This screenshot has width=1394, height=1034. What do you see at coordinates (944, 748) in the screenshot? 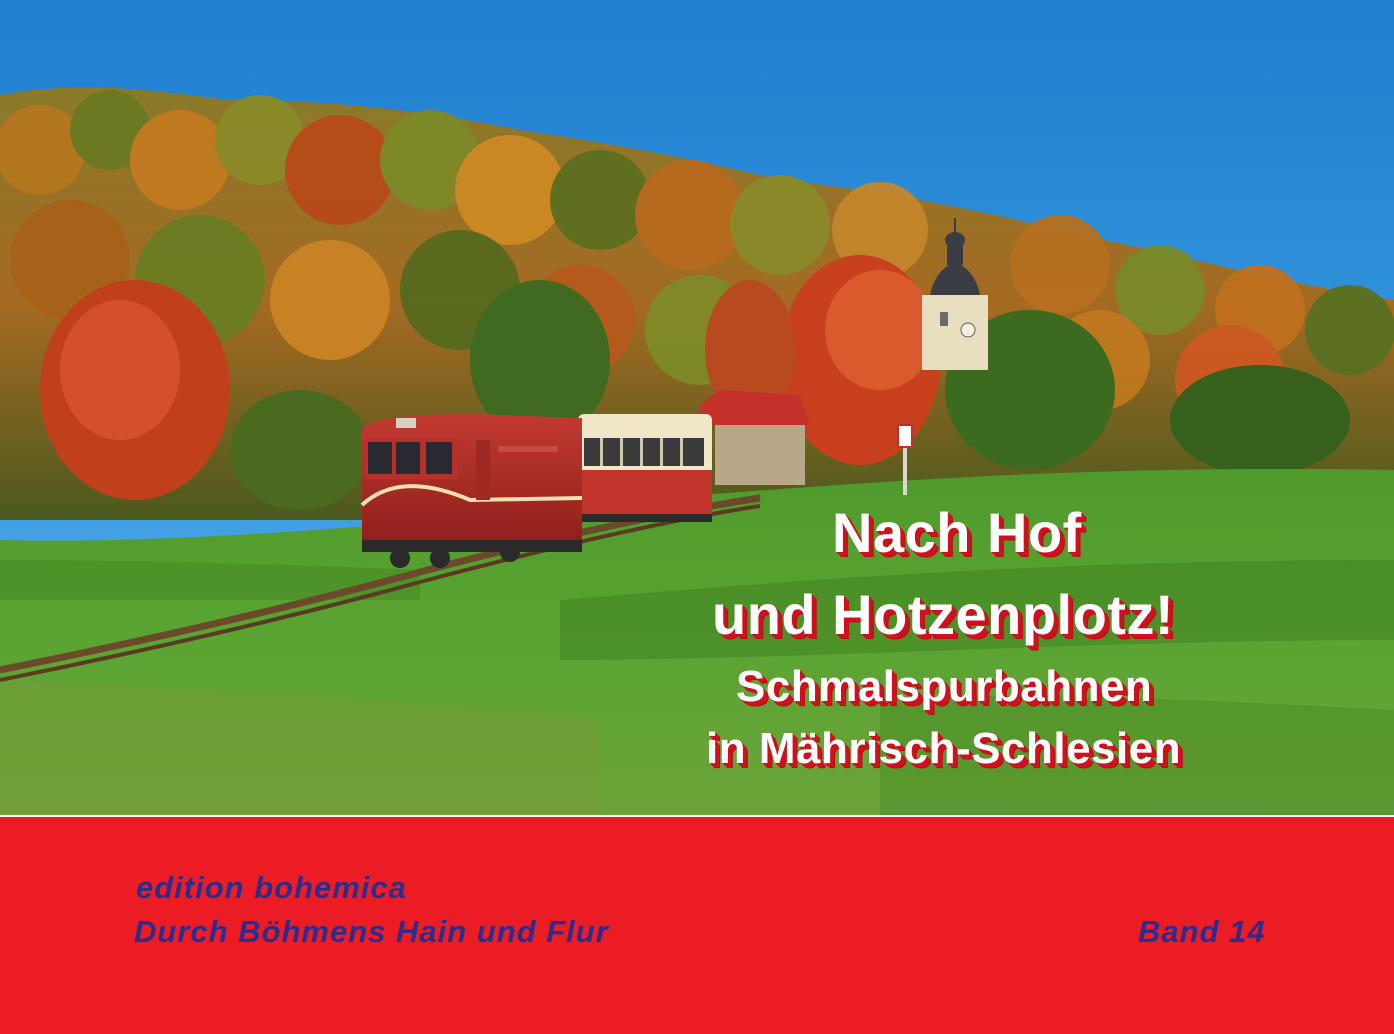
I see `subtitle-line-2: in Mährisch-Schlesien` at bounding box center [944, 748].